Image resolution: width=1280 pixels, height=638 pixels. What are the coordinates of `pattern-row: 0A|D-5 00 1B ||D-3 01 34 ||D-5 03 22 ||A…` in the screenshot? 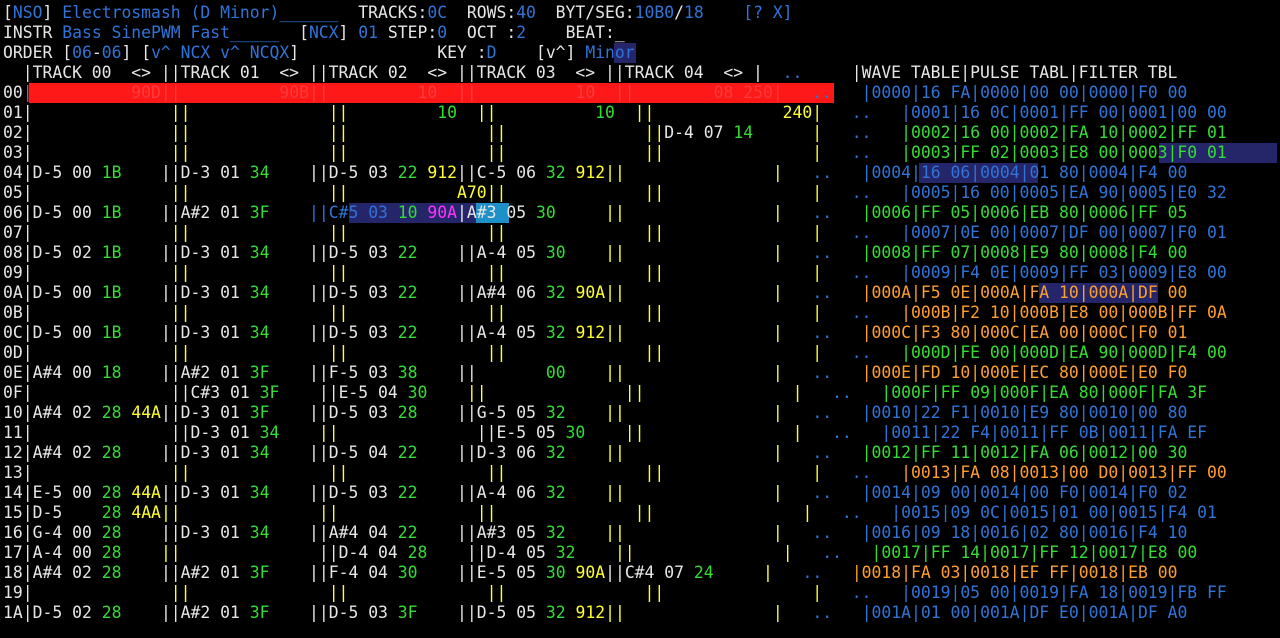 It's located at (595, 293).